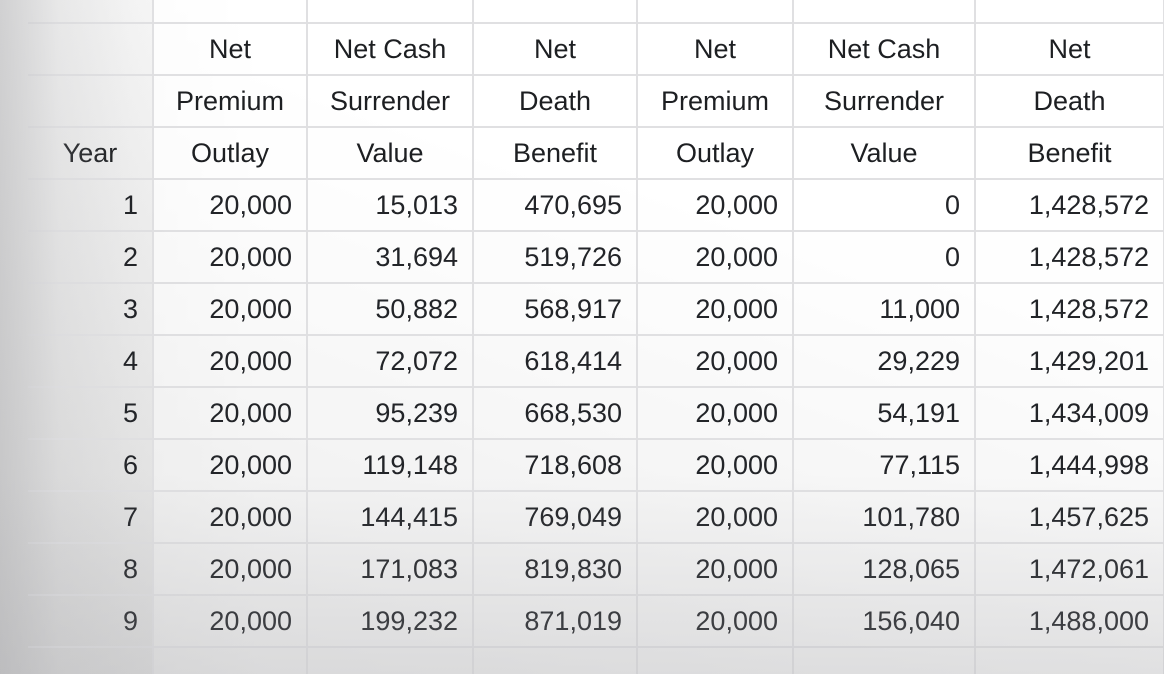 This screenshot has height=674, width=1164. Describe the element at coordinates (555, 621) in the screenshot. I see `cell-net-death-benefit: 871,019` at that location.